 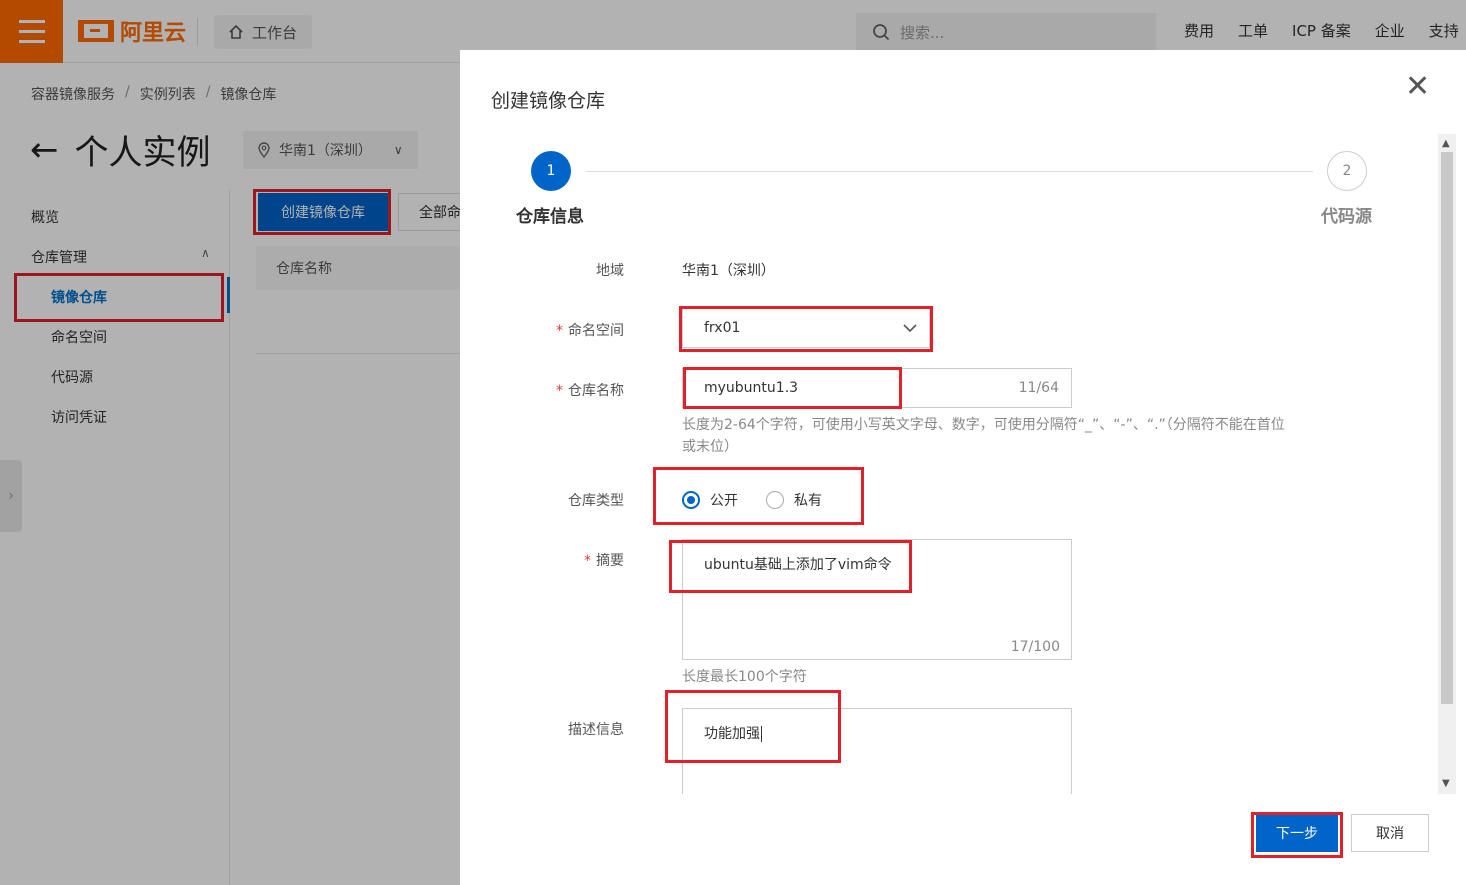 What do you see at coordinates (761, 734) in the screenshot?
I see `text-cursor` at bounding box center [761, 734].